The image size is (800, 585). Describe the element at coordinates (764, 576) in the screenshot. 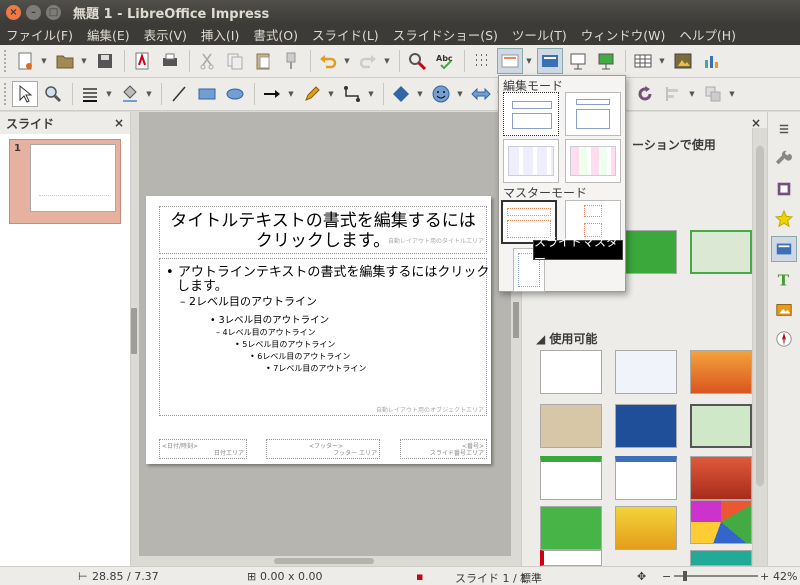

I see `zoom-in-button: +` at that location.